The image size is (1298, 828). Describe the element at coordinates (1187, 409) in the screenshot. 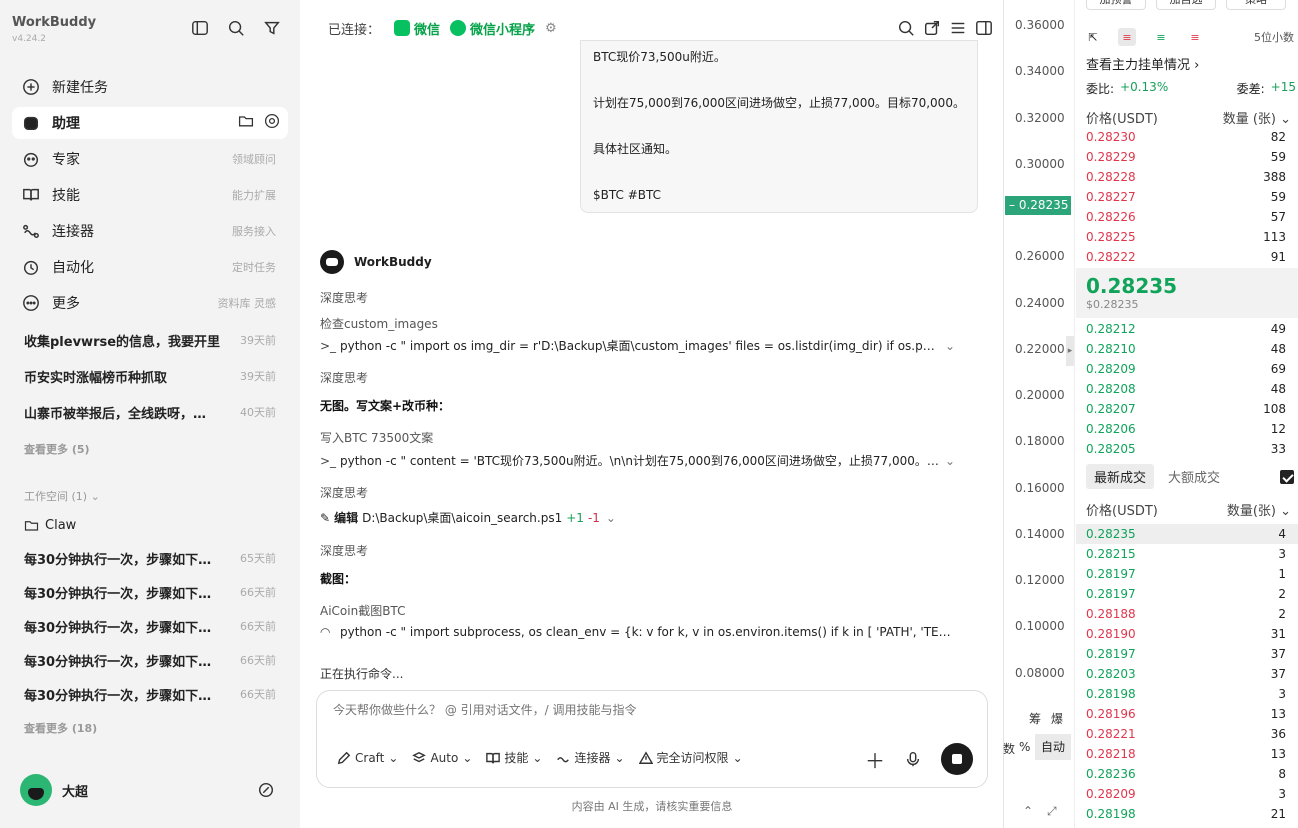

I see `order-row: 0.28207 108` at that location.